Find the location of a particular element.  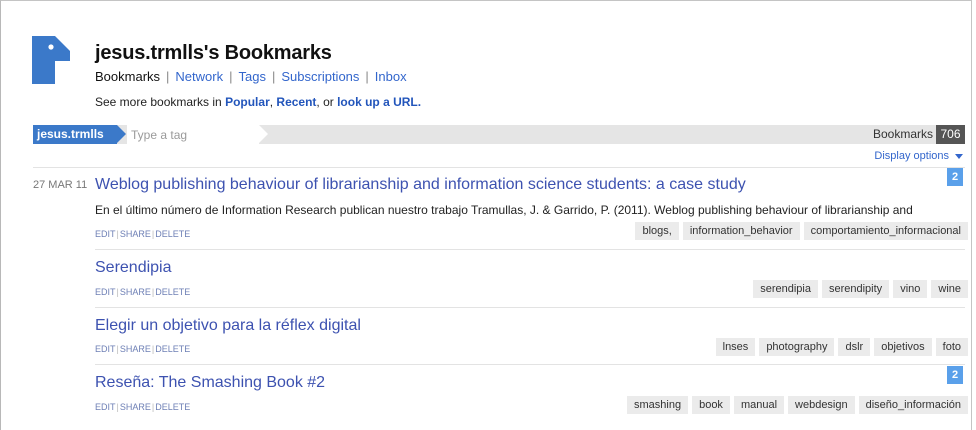

user-crumb: jesus.trmlls is located at coordinates (79, 134).